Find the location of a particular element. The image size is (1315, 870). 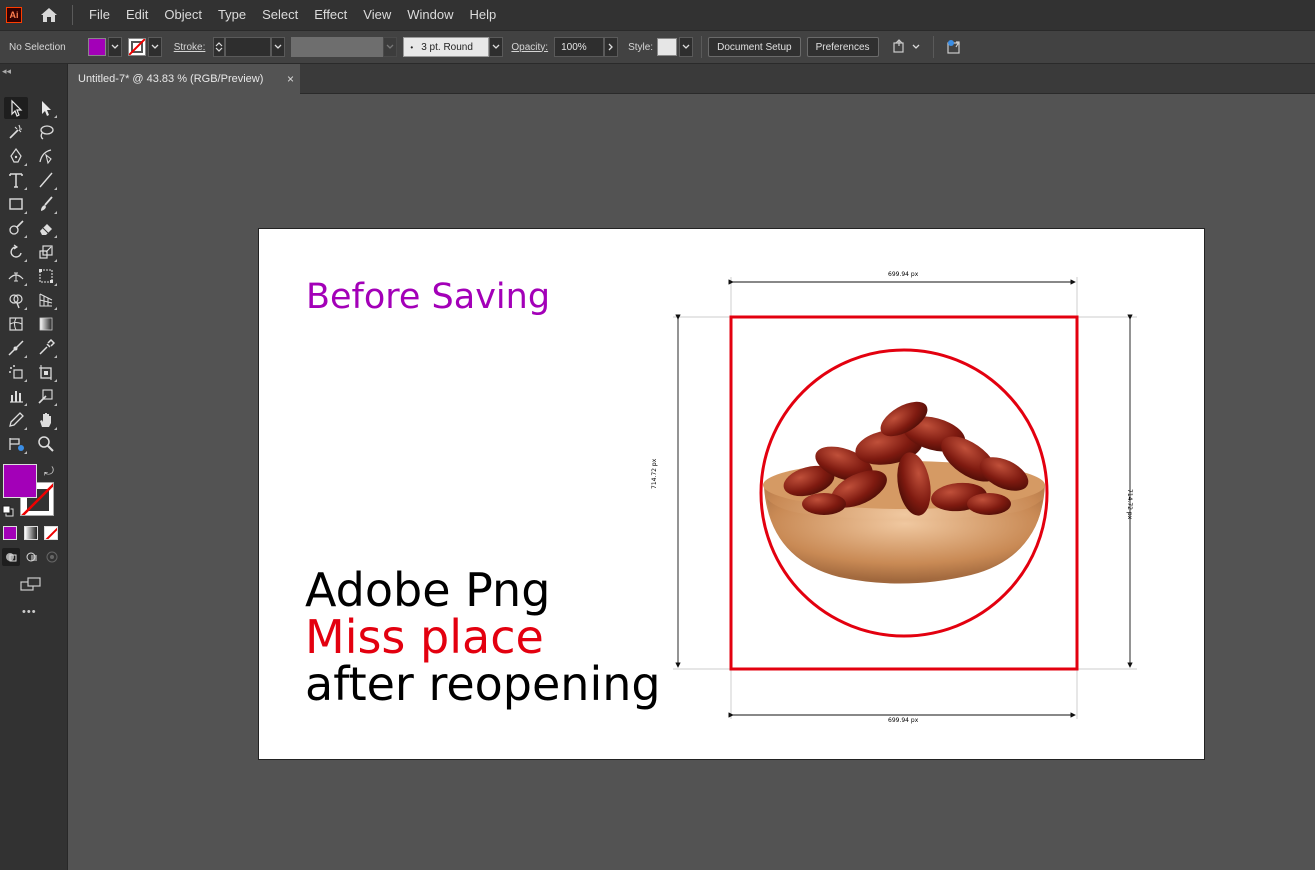

dimension-left-label: 714.72 px is located at coordinates (654, 473).